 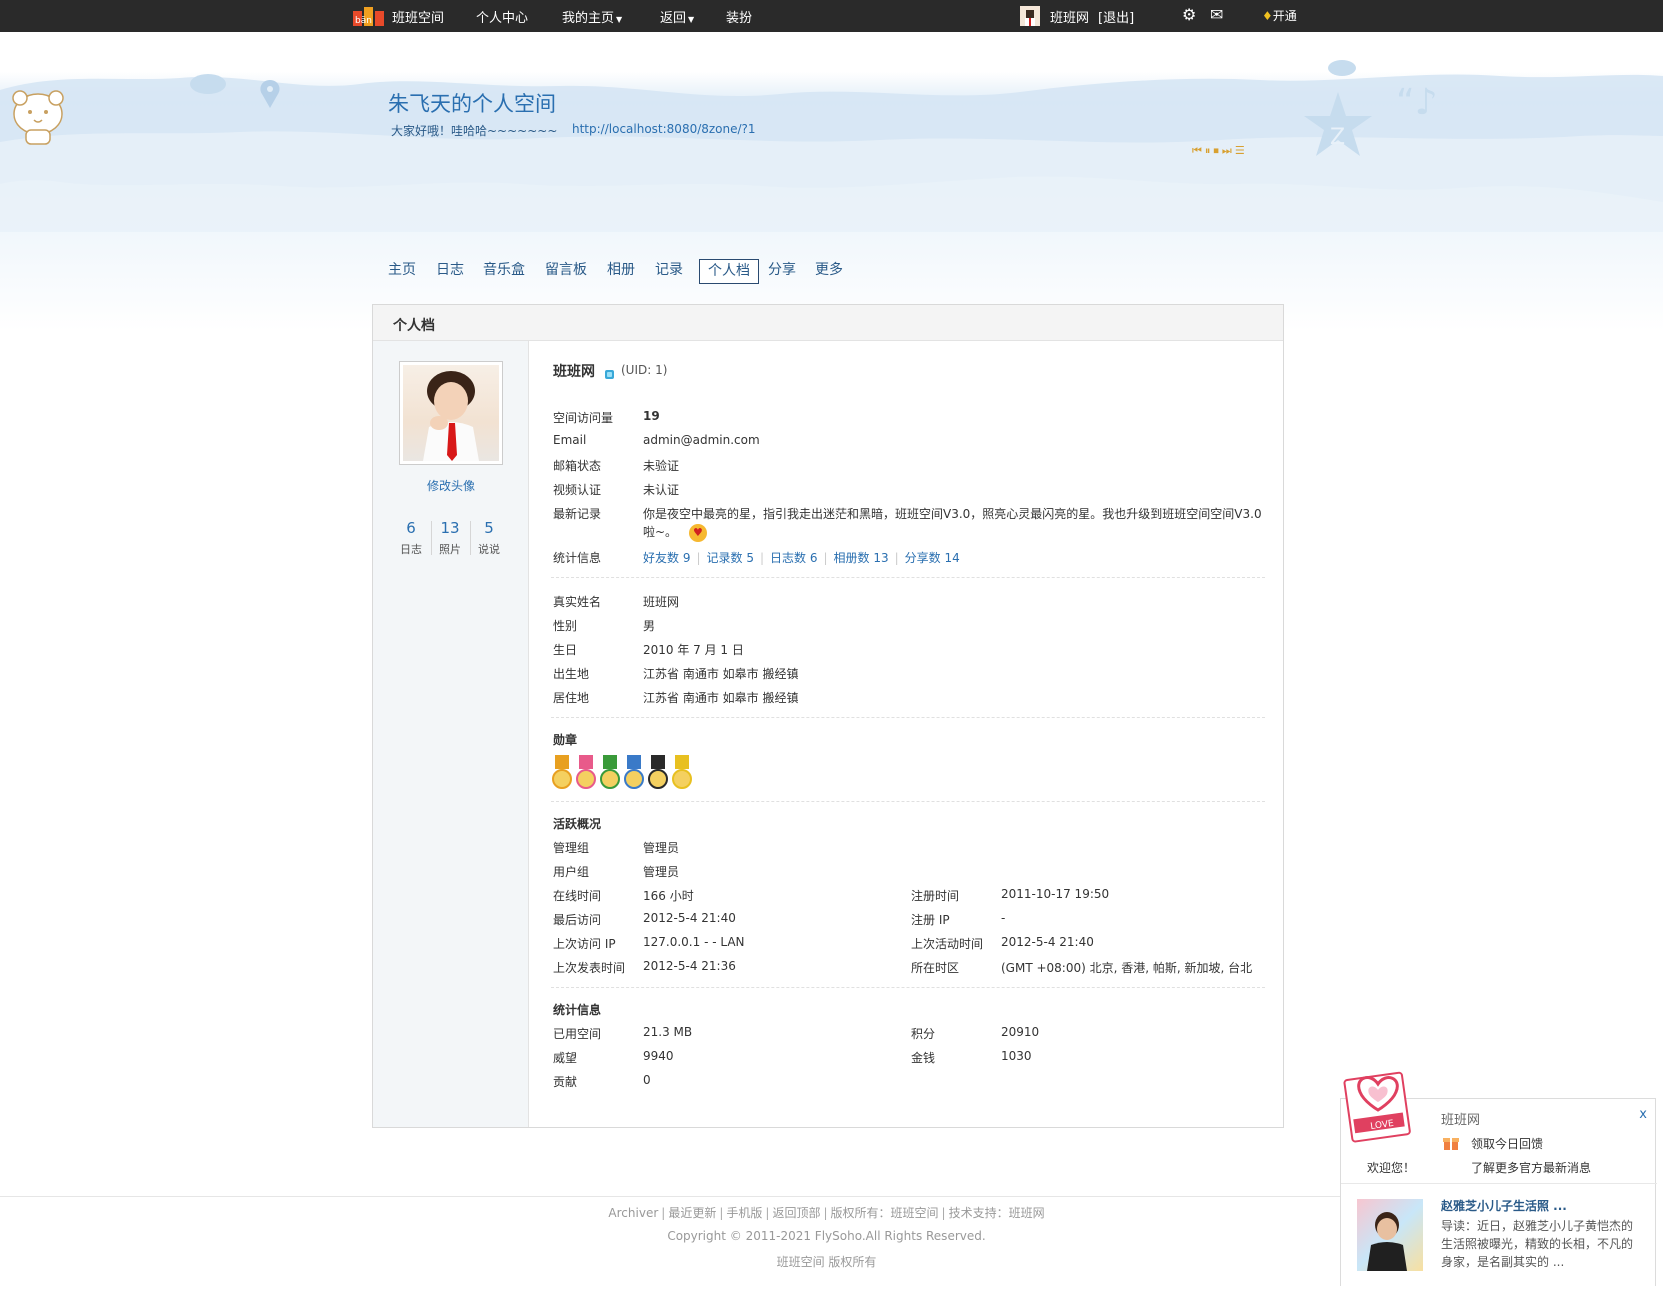 I want to click on footer-archiver-link: Archiver, so click(x=633, y=1213).